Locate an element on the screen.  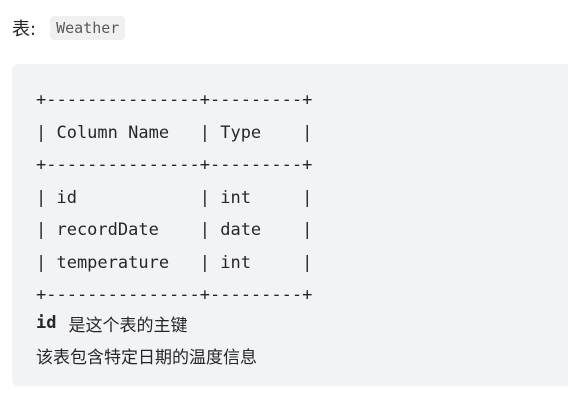
primary-key-note: id 是这个表的主键 is located at coordinates (111, 323).